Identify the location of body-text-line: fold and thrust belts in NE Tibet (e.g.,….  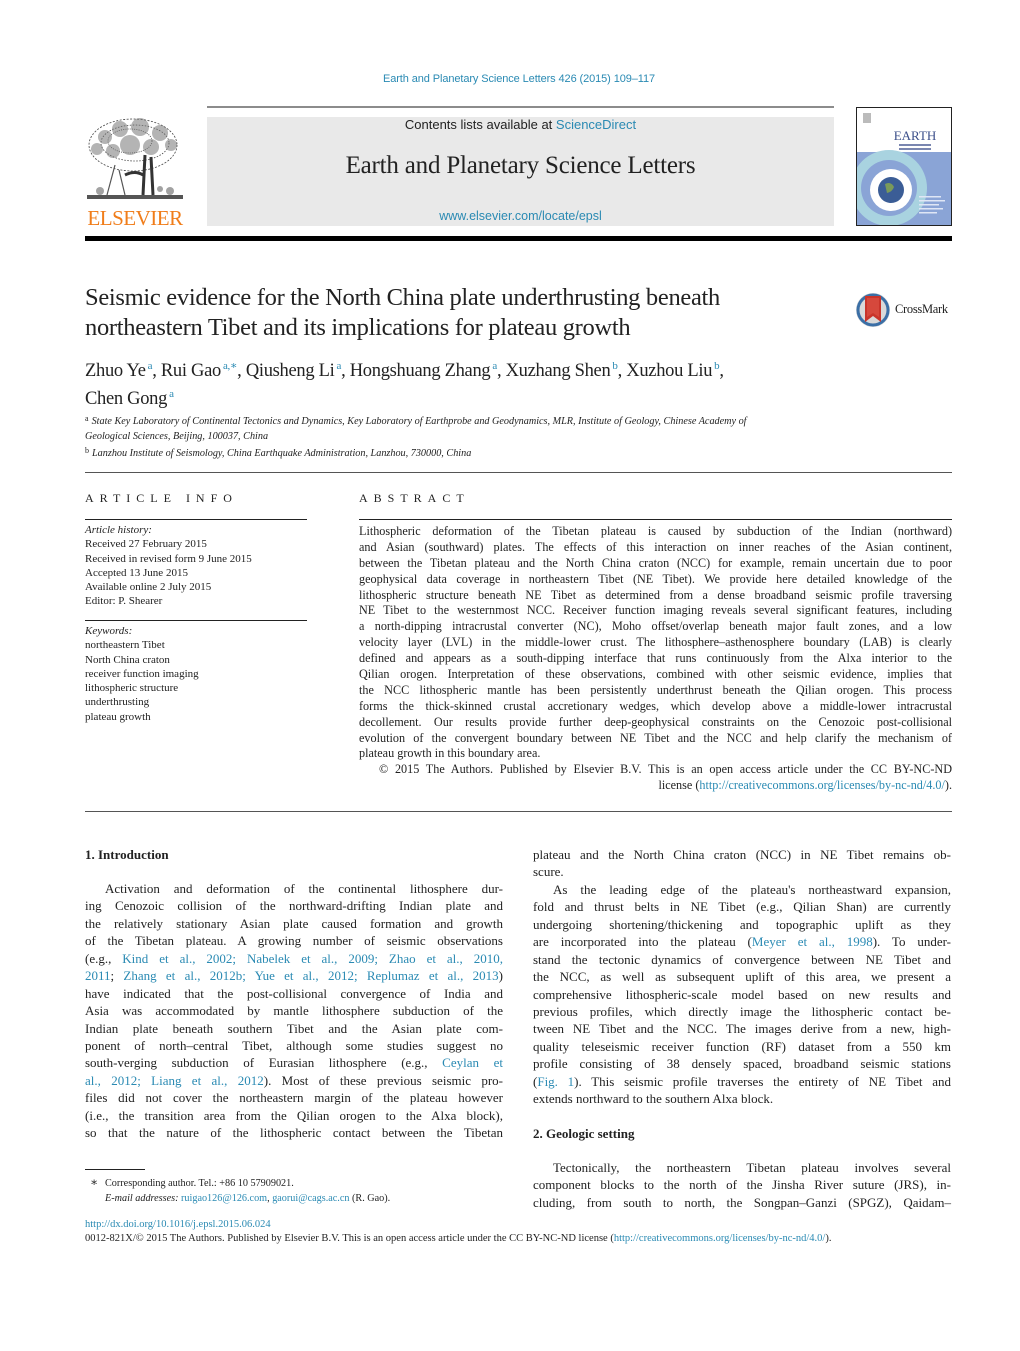
(742, 906).